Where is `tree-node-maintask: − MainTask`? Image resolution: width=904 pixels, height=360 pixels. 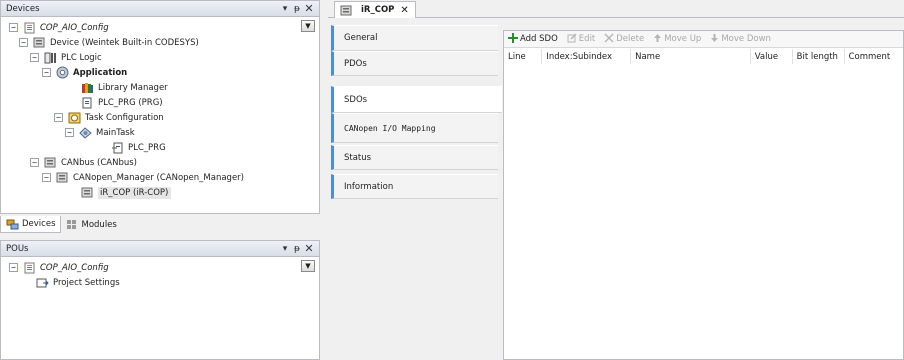
tree-node-maintask: − MainTask is located at coordinates (100, 132).